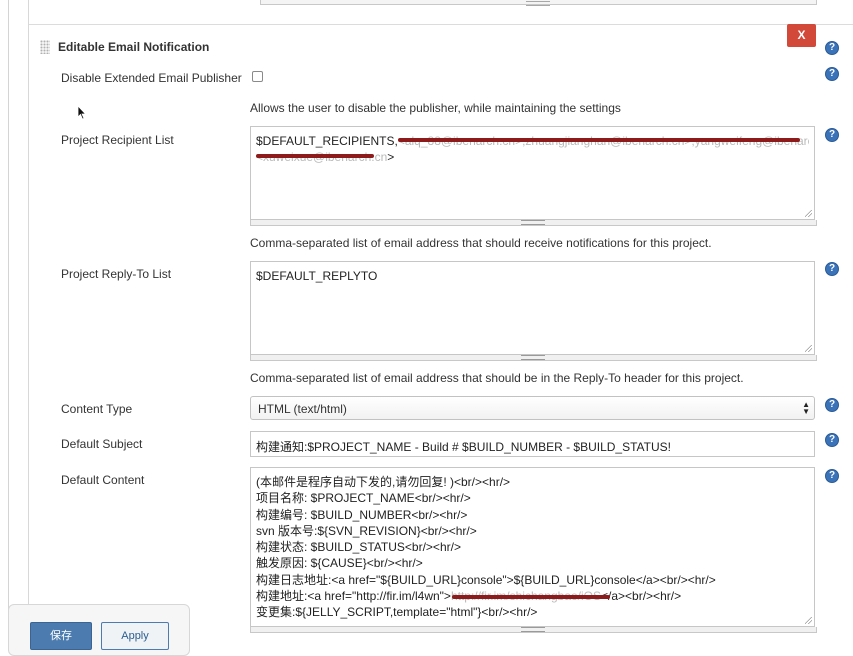  Describe the element at coordinates (641, 596) in the screenshot. I see `content-line-suffix: </a><br/><hr/>` at that location.